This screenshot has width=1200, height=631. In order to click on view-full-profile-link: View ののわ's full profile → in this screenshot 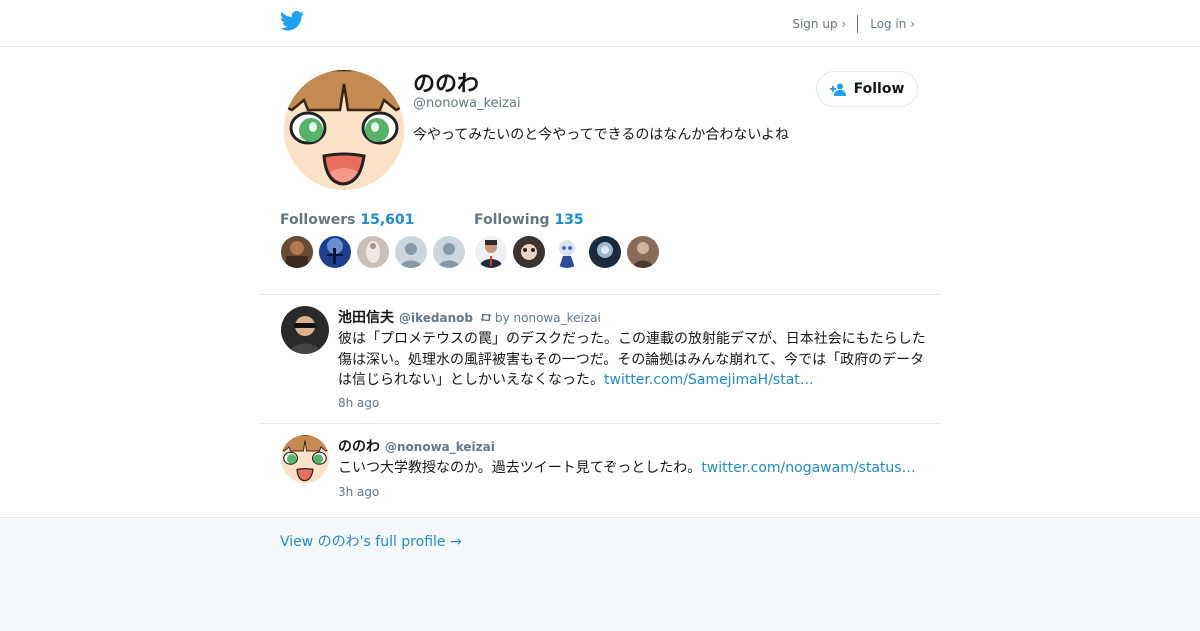, I will do `click(371, 541)`.